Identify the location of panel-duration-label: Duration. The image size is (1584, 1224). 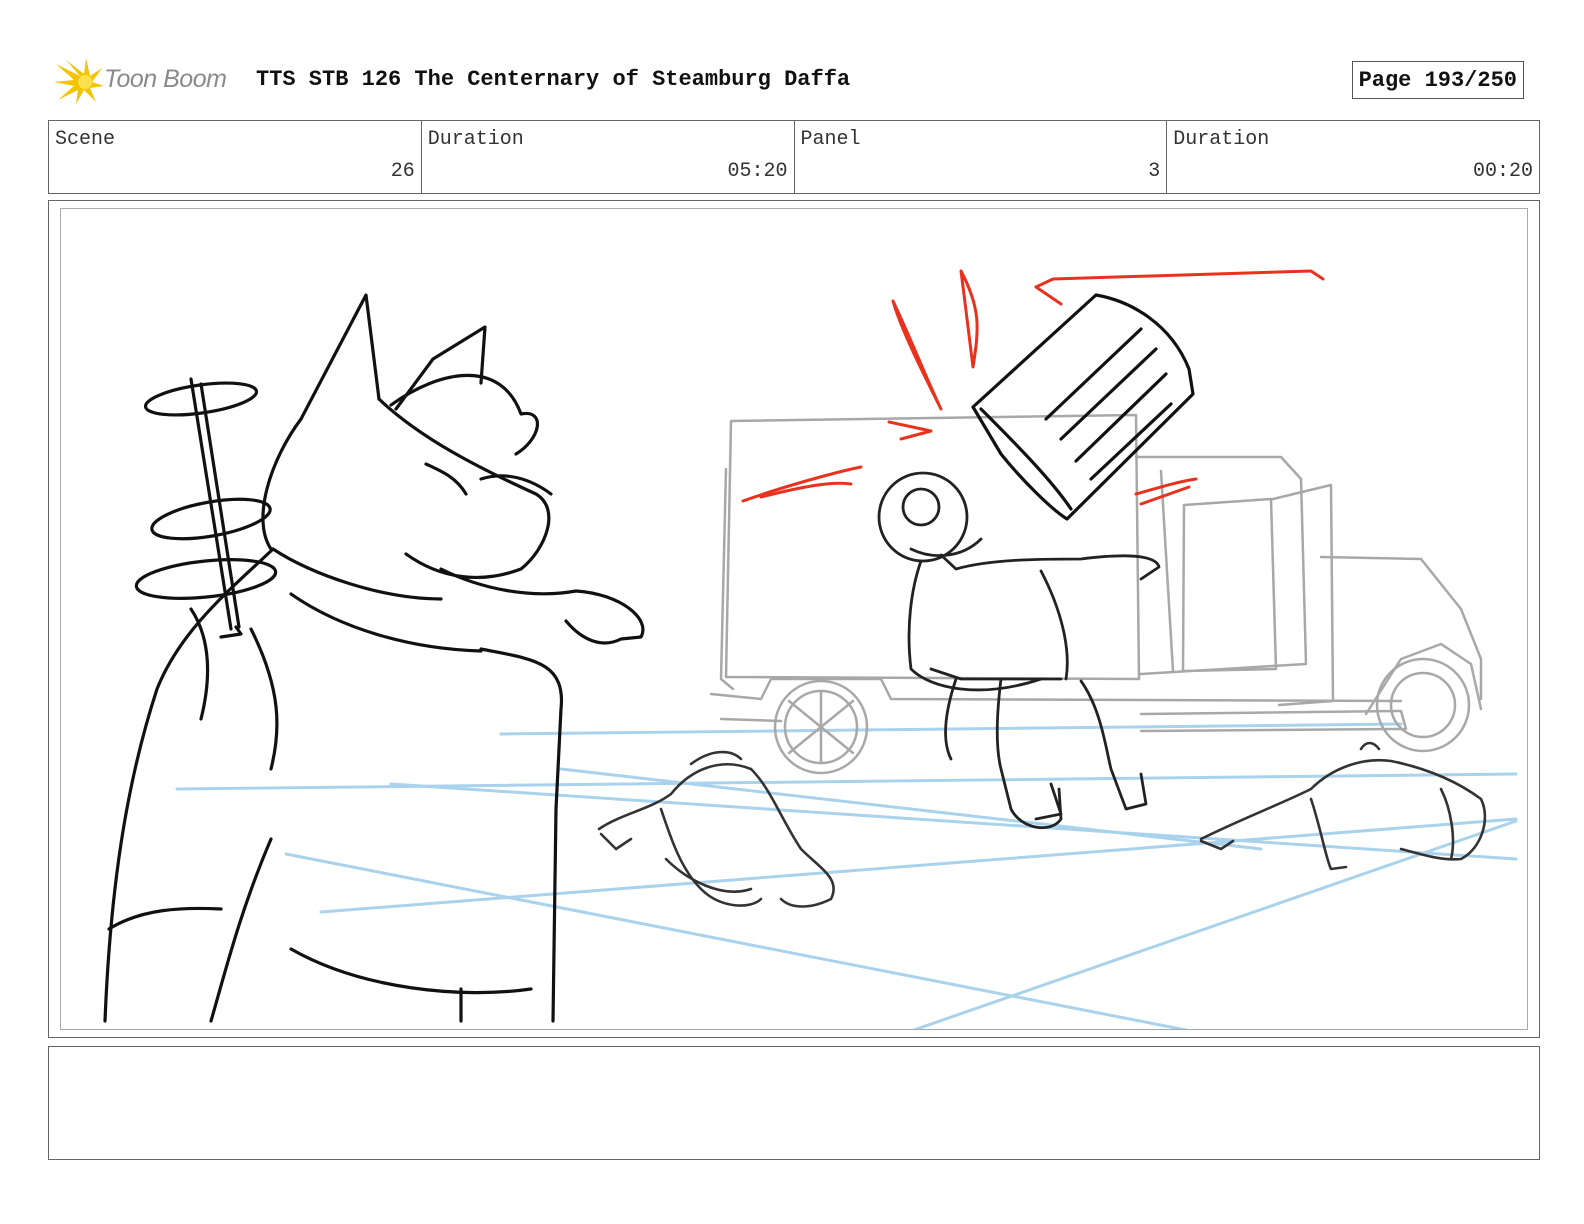
(1221, 139).